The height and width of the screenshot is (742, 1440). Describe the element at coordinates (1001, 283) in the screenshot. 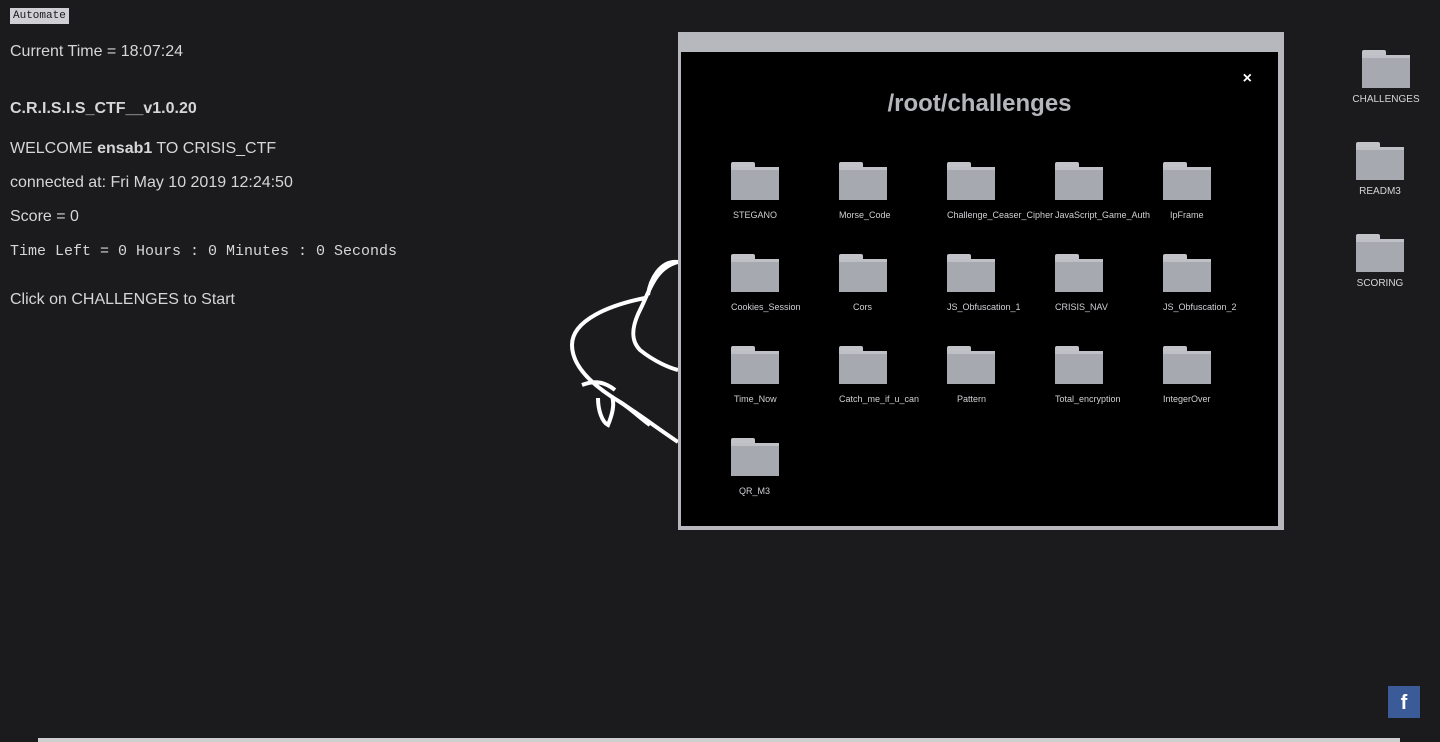

I see `folder-item: JS_Obfuscation_1` at that location.